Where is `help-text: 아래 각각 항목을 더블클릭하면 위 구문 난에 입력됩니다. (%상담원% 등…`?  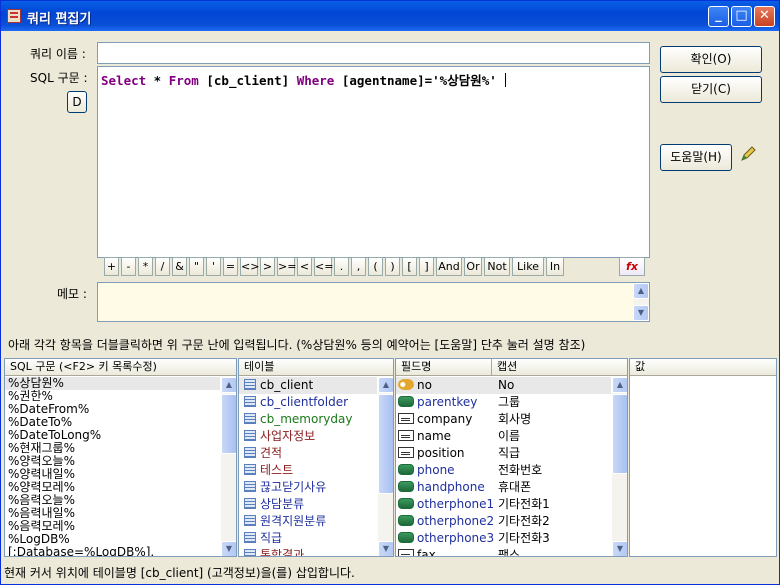 help-text: 아래 각각 항목을 더블클릭하면 위 구문 난에 입력됩니다. (%상담원% 등… is located at coordinates (297, 345).